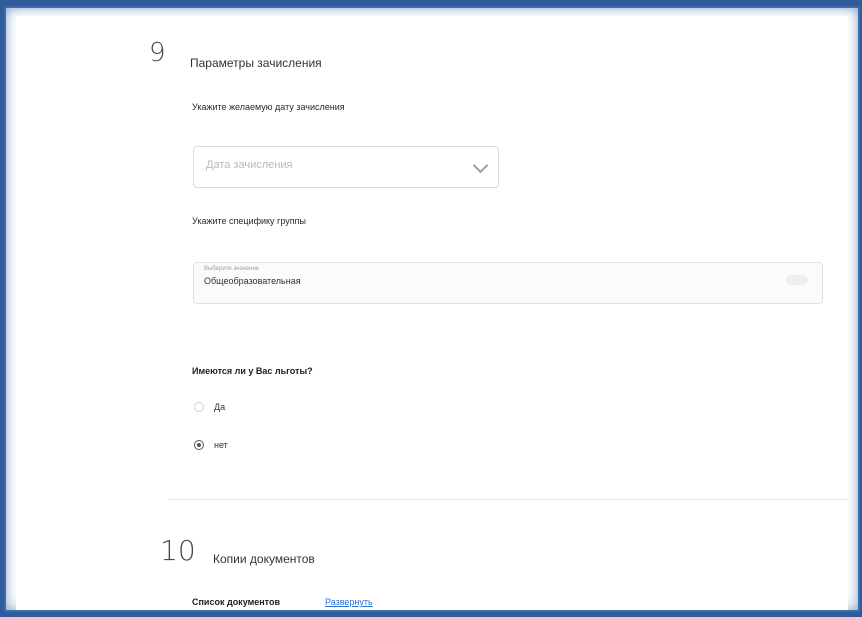 Image resolution: width=862 pixels, height=617 pixels. I want to click on radio-no-label: нет, so click(221, 445).